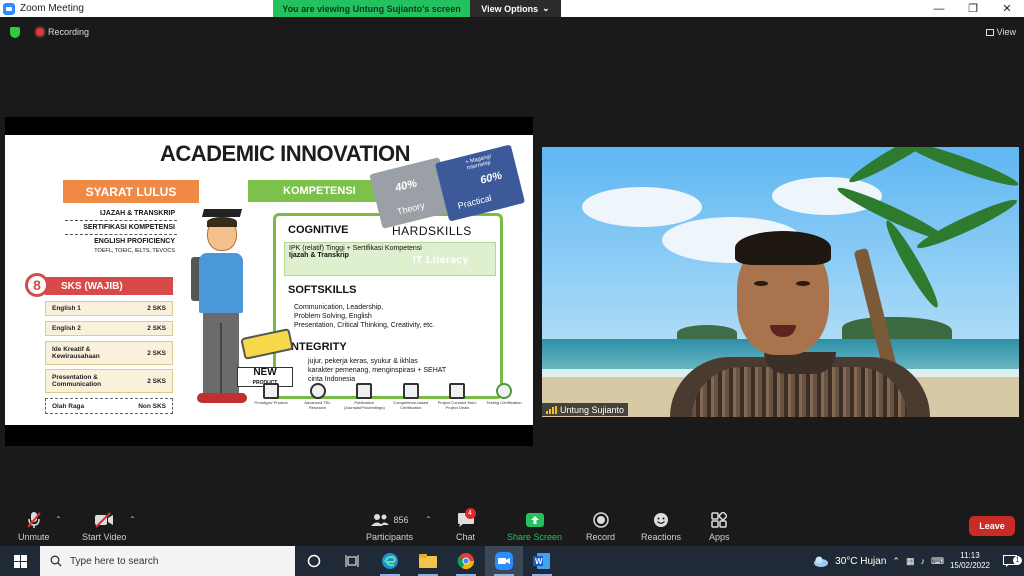  I want to click on network-icon: ▦, so click(910, 561).